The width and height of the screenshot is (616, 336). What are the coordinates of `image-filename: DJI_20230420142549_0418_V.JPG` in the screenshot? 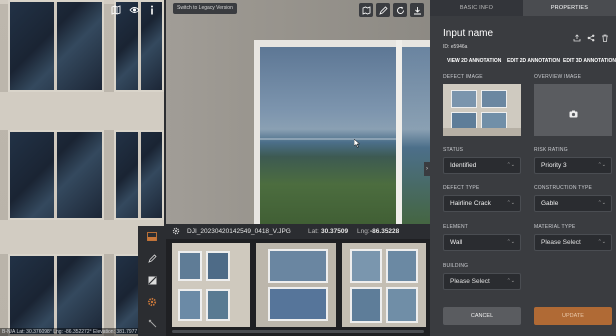 It's located at (239, 231).